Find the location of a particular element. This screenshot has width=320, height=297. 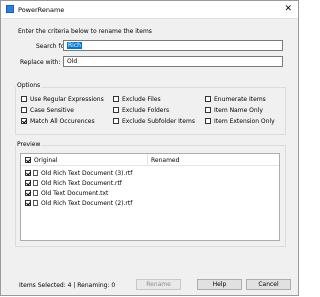

case-sensitive-label: Case Sensitive is located at coordinates (52, 110).